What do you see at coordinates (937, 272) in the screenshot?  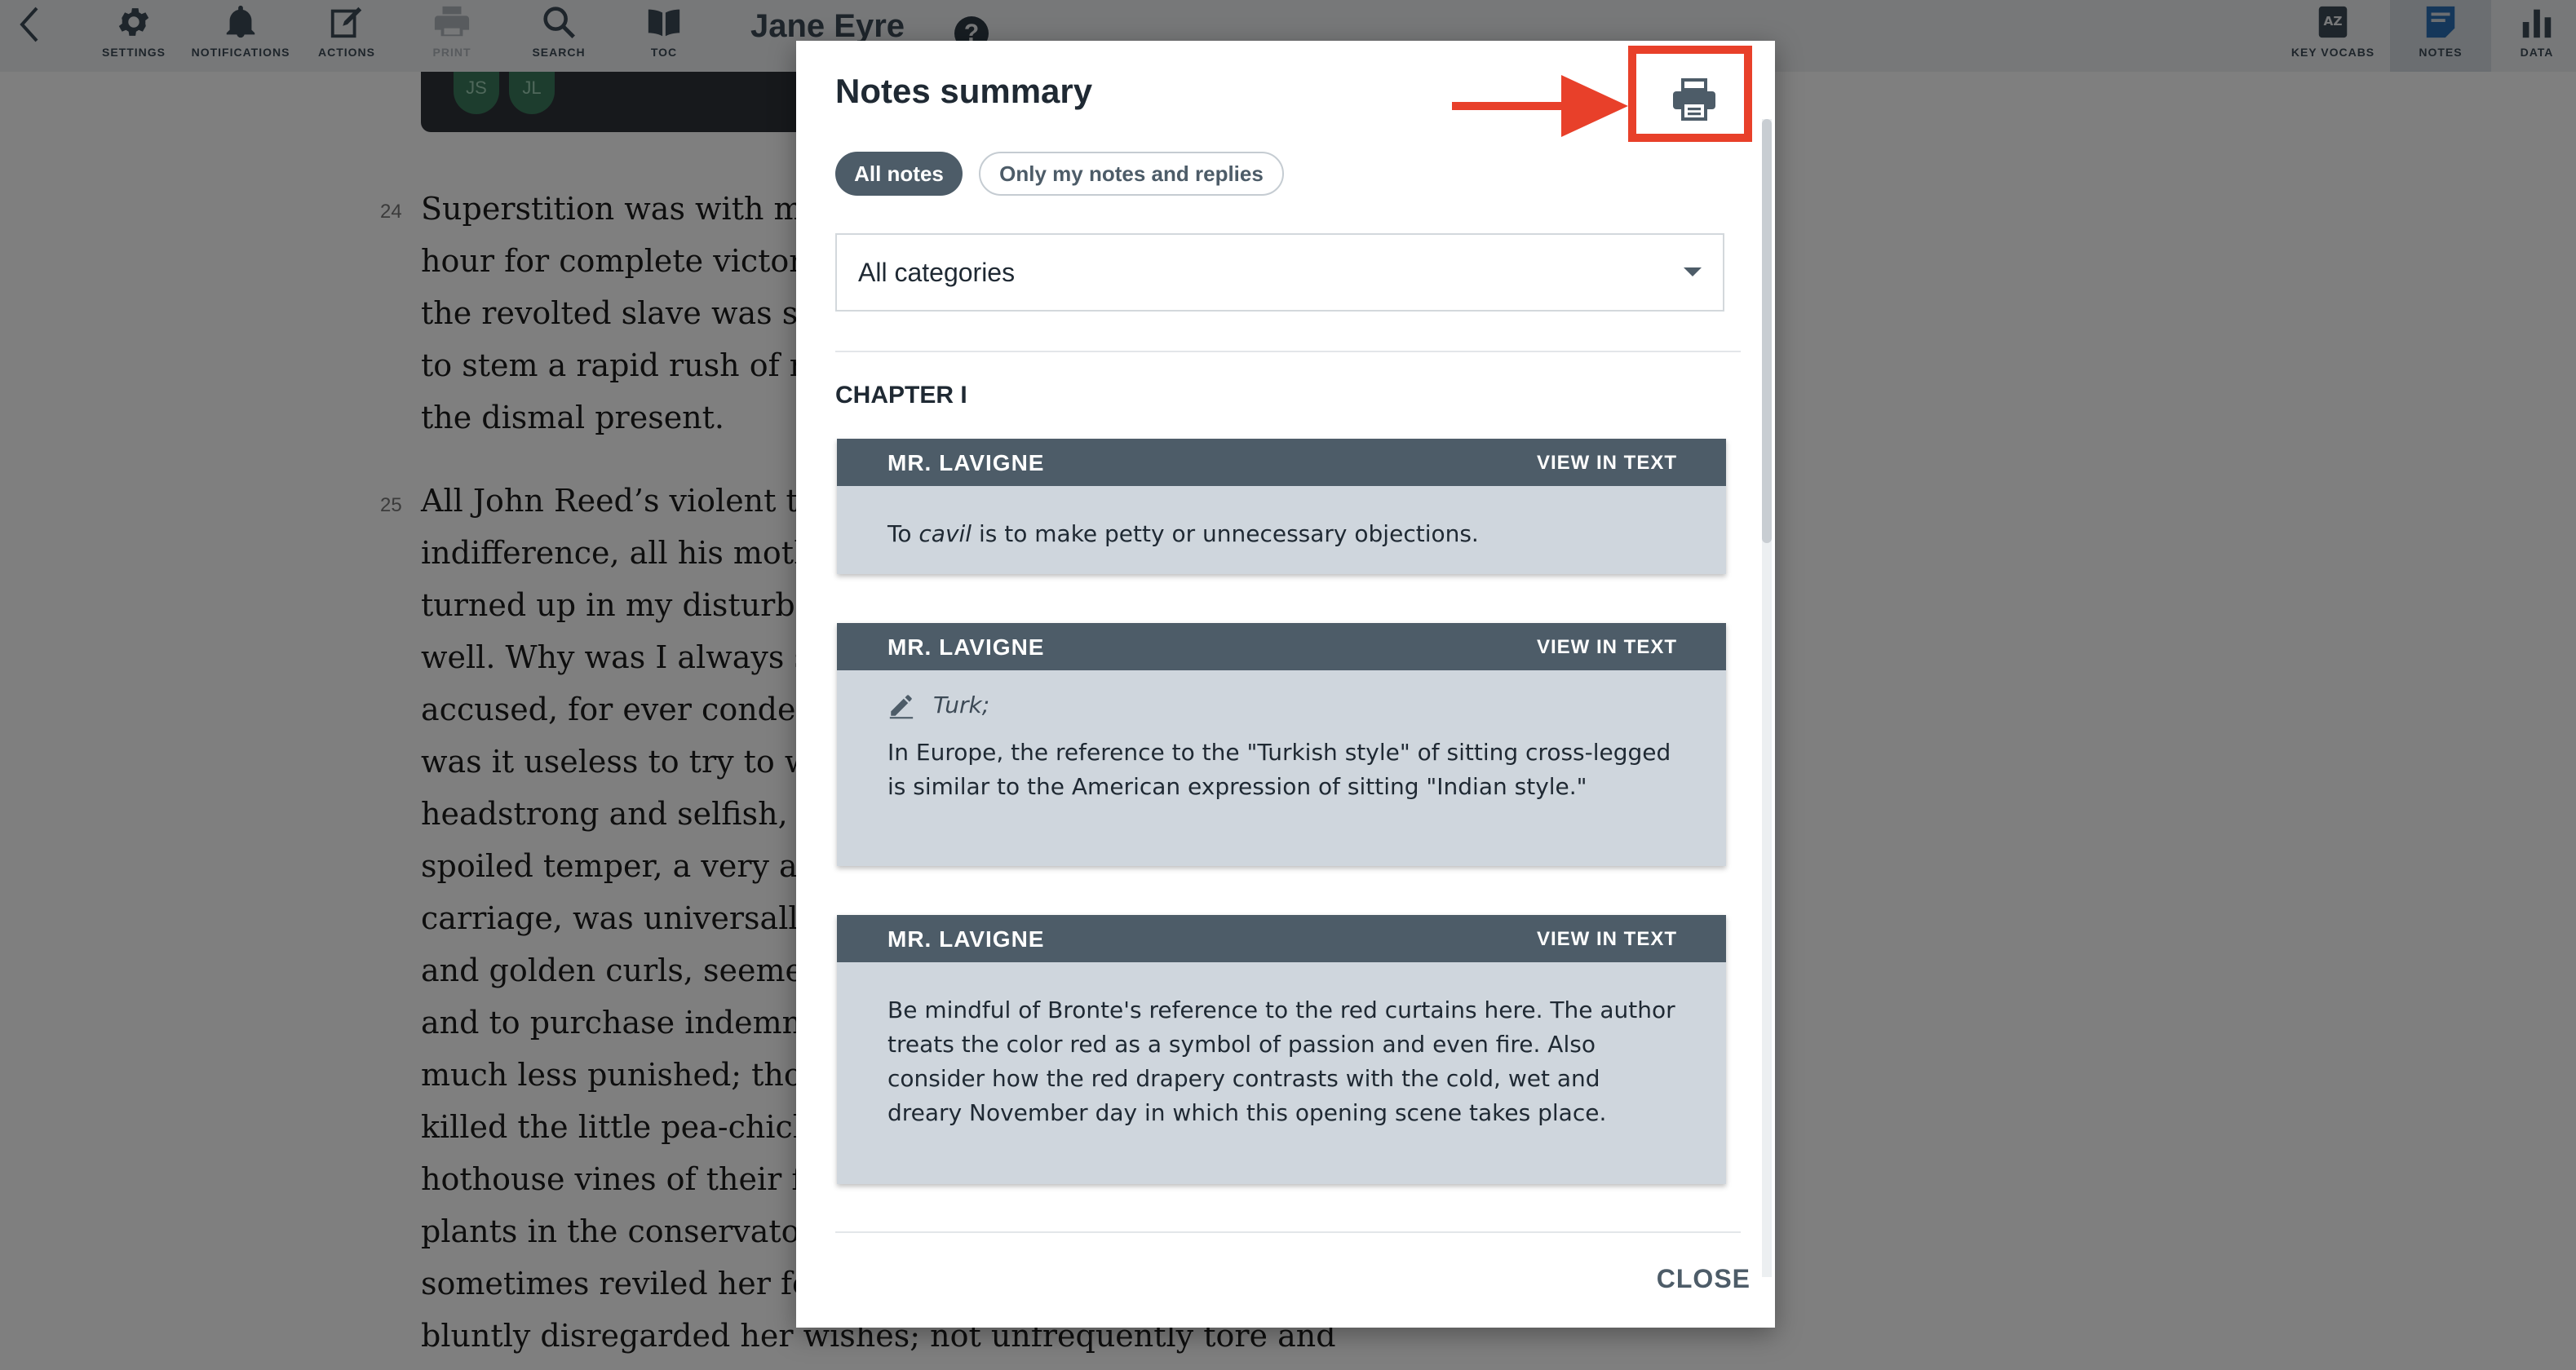 I see `category-select-value: All categories` at bounding box center [937, 272].